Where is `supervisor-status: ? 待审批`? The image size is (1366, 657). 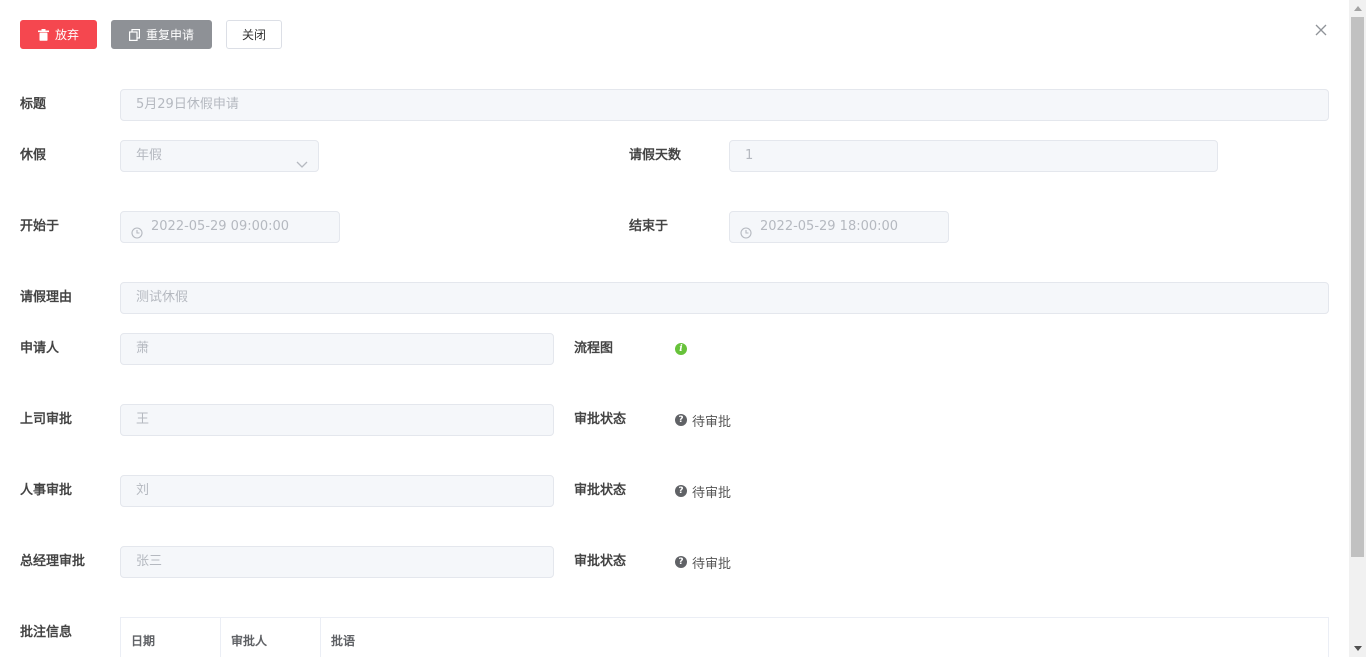
supervisor-status: ? 待审批 is located at coordinates (703, 420).